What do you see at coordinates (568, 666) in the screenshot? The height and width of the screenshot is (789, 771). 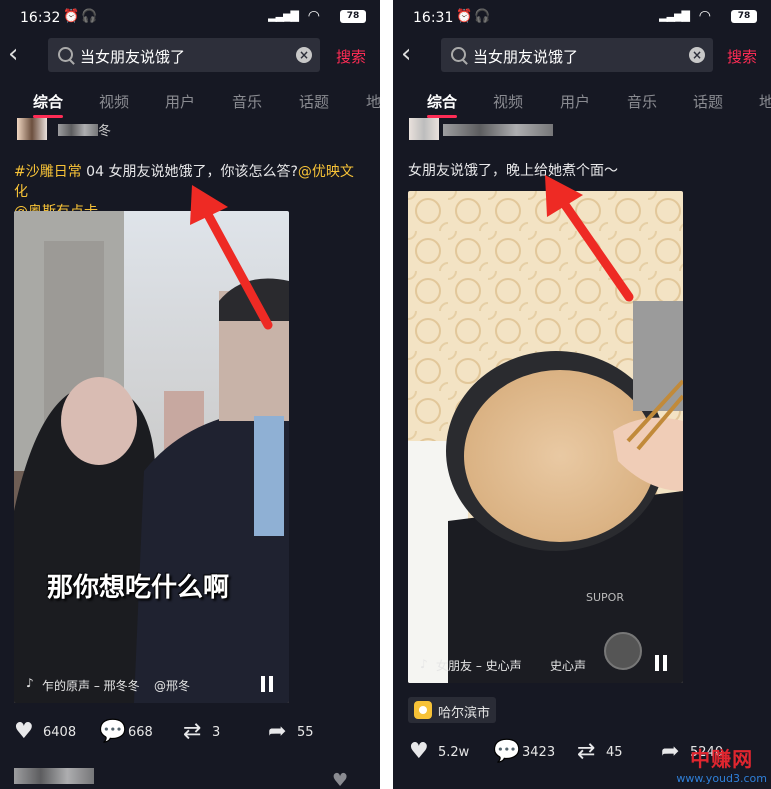 I see `music-author: 史心声` at bounding box center [568, 666].